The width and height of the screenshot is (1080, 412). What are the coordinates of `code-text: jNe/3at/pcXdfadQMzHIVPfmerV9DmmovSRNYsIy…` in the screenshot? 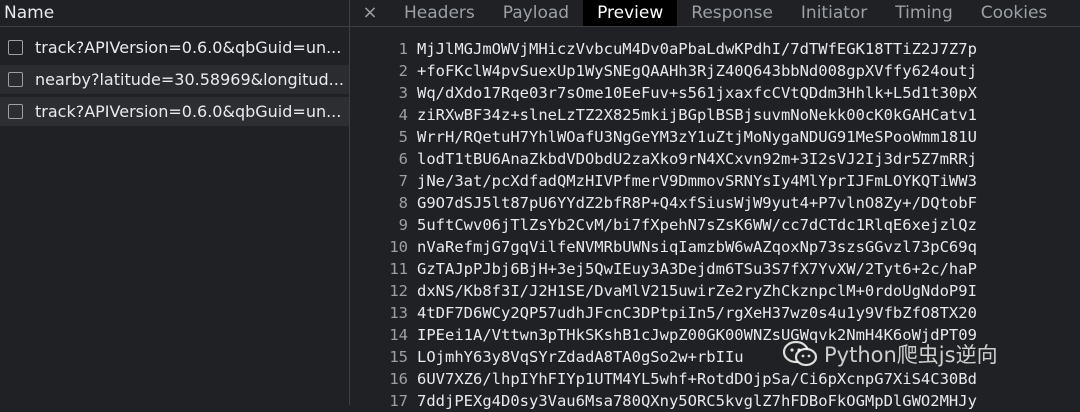 It's located at (697, 181).